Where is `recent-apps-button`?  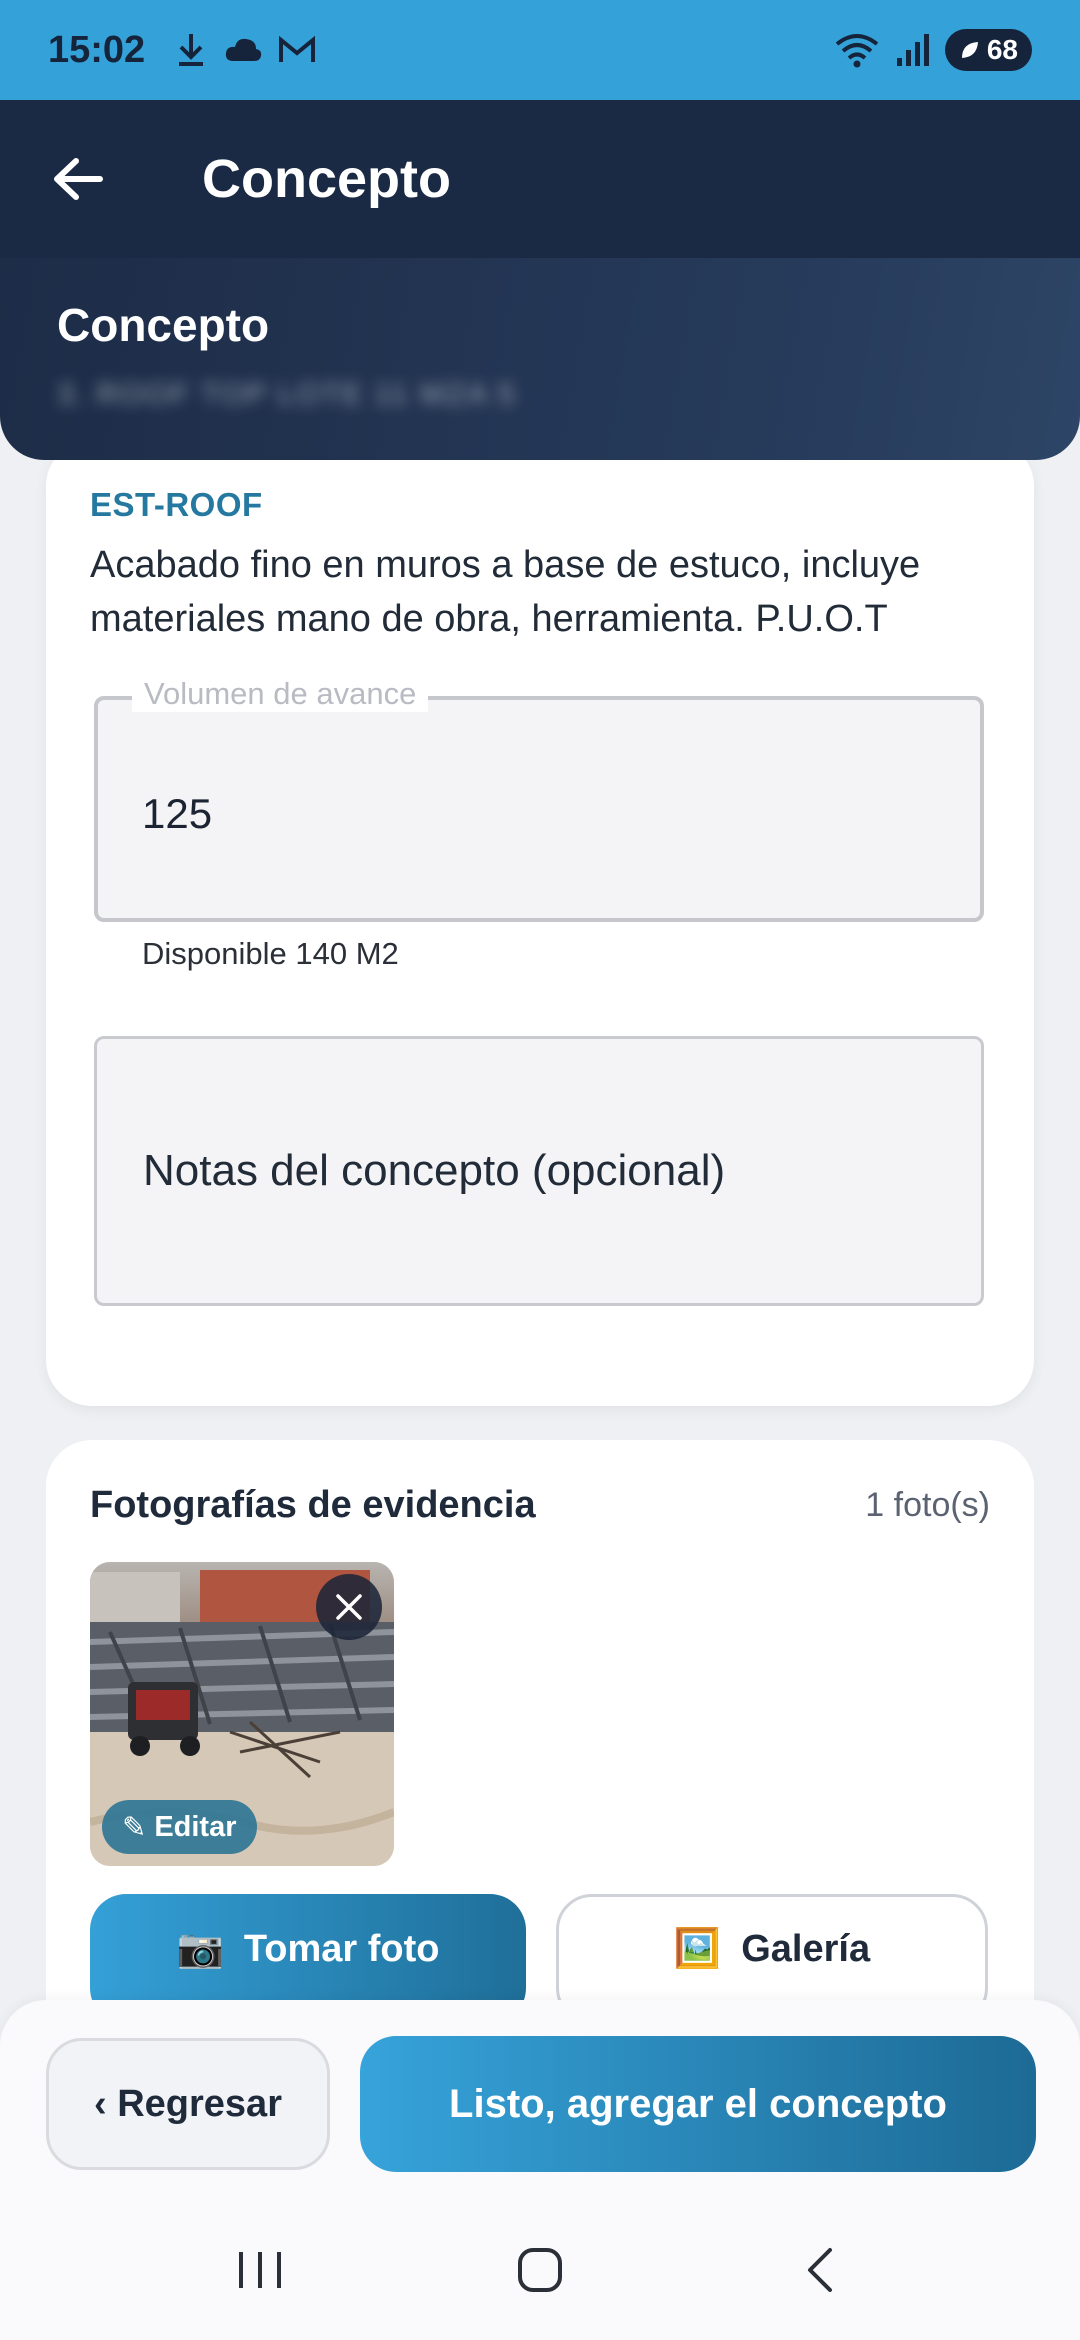
recent-apps-button is located at coordinates (260, 2270).